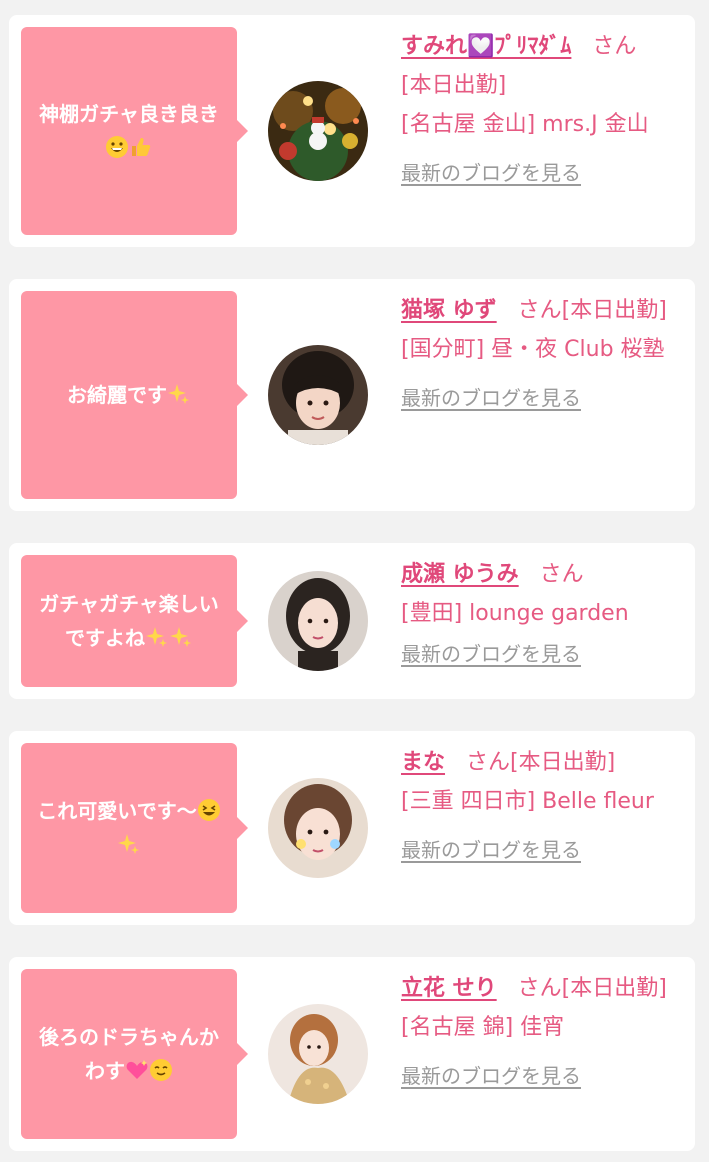 This screenshot has height=1162, width=709. I want to click on profile-info: 成瀬 ゆうみ さん [豊田] lounge garden 最新のブログを見る, so click(542, 612).